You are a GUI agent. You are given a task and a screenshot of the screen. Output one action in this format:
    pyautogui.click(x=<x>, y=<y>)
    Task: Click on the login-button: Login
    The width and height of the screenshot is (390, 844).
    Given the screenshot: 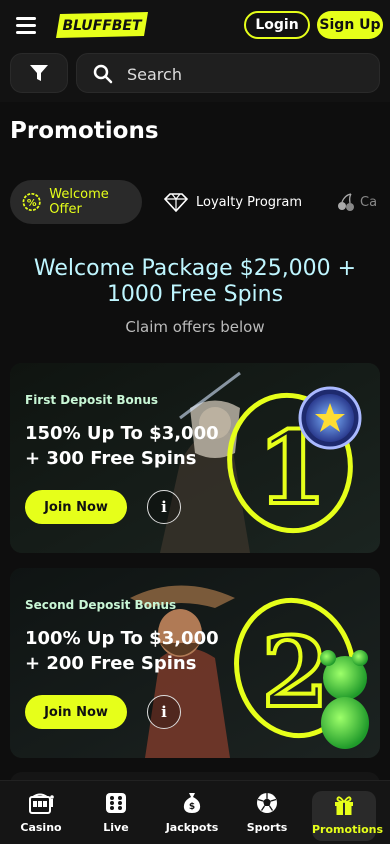 What is the action you would take?
    pyautogui.click(x=277, y=25)
    